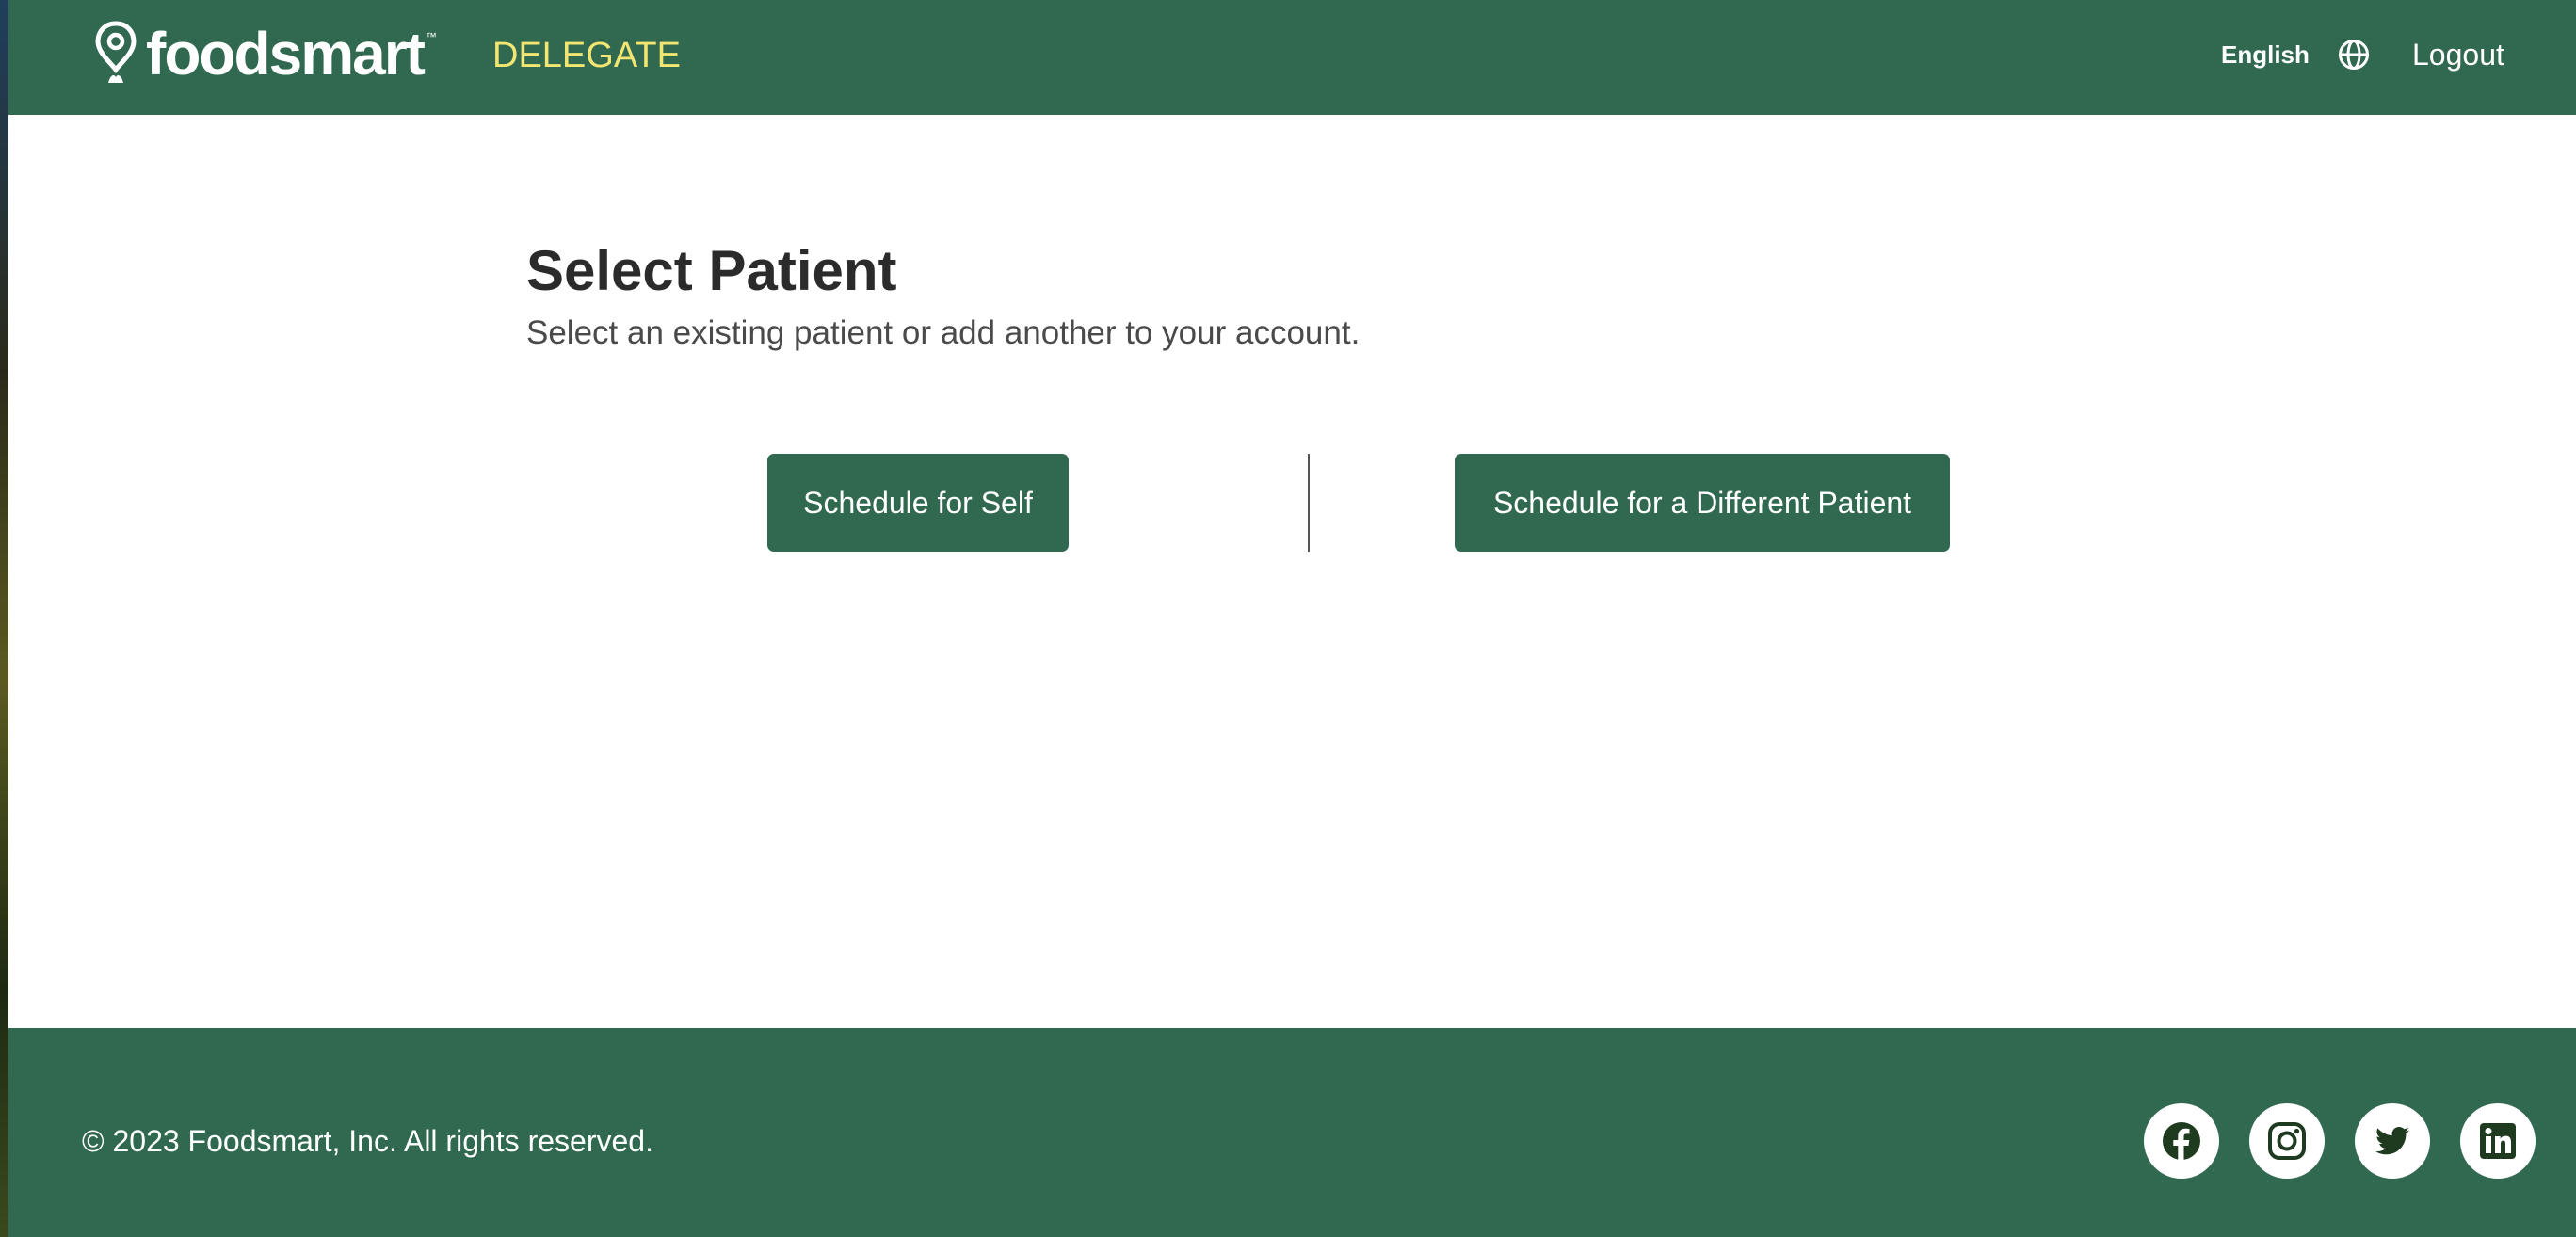 This screenshot has height=1237, width=2576. What do you see at coordinates (286, 54) in the screenshot?
I see `logo-wordmark: foodsmart` at bounding box center [286, 54].